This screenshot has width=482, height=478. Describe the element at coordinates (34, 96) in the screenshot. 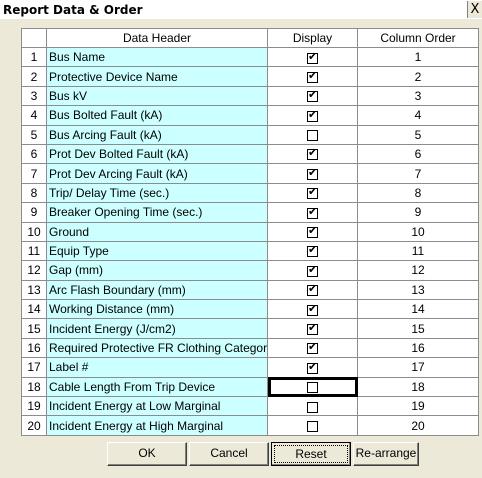

I see `row-number: 3` at that location.